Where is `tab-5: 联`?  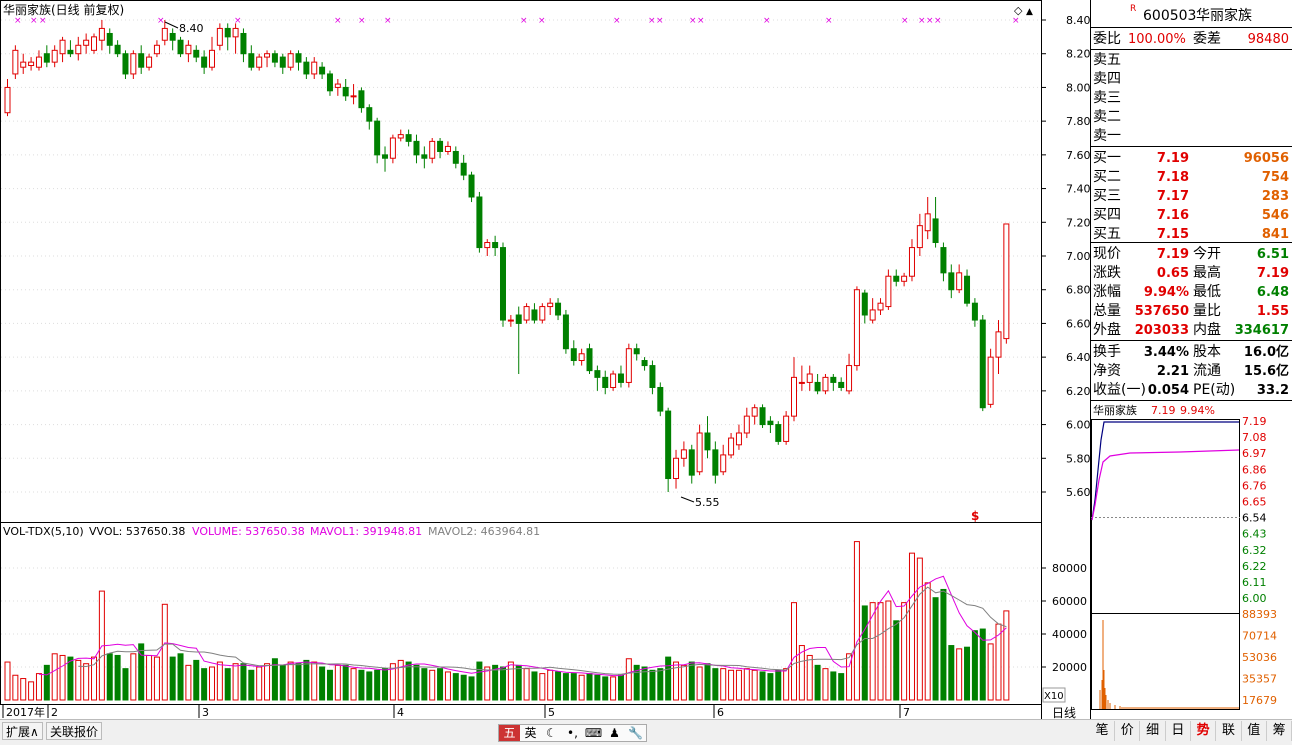 tab-5: 联 is located at coordinates (1229, 731).